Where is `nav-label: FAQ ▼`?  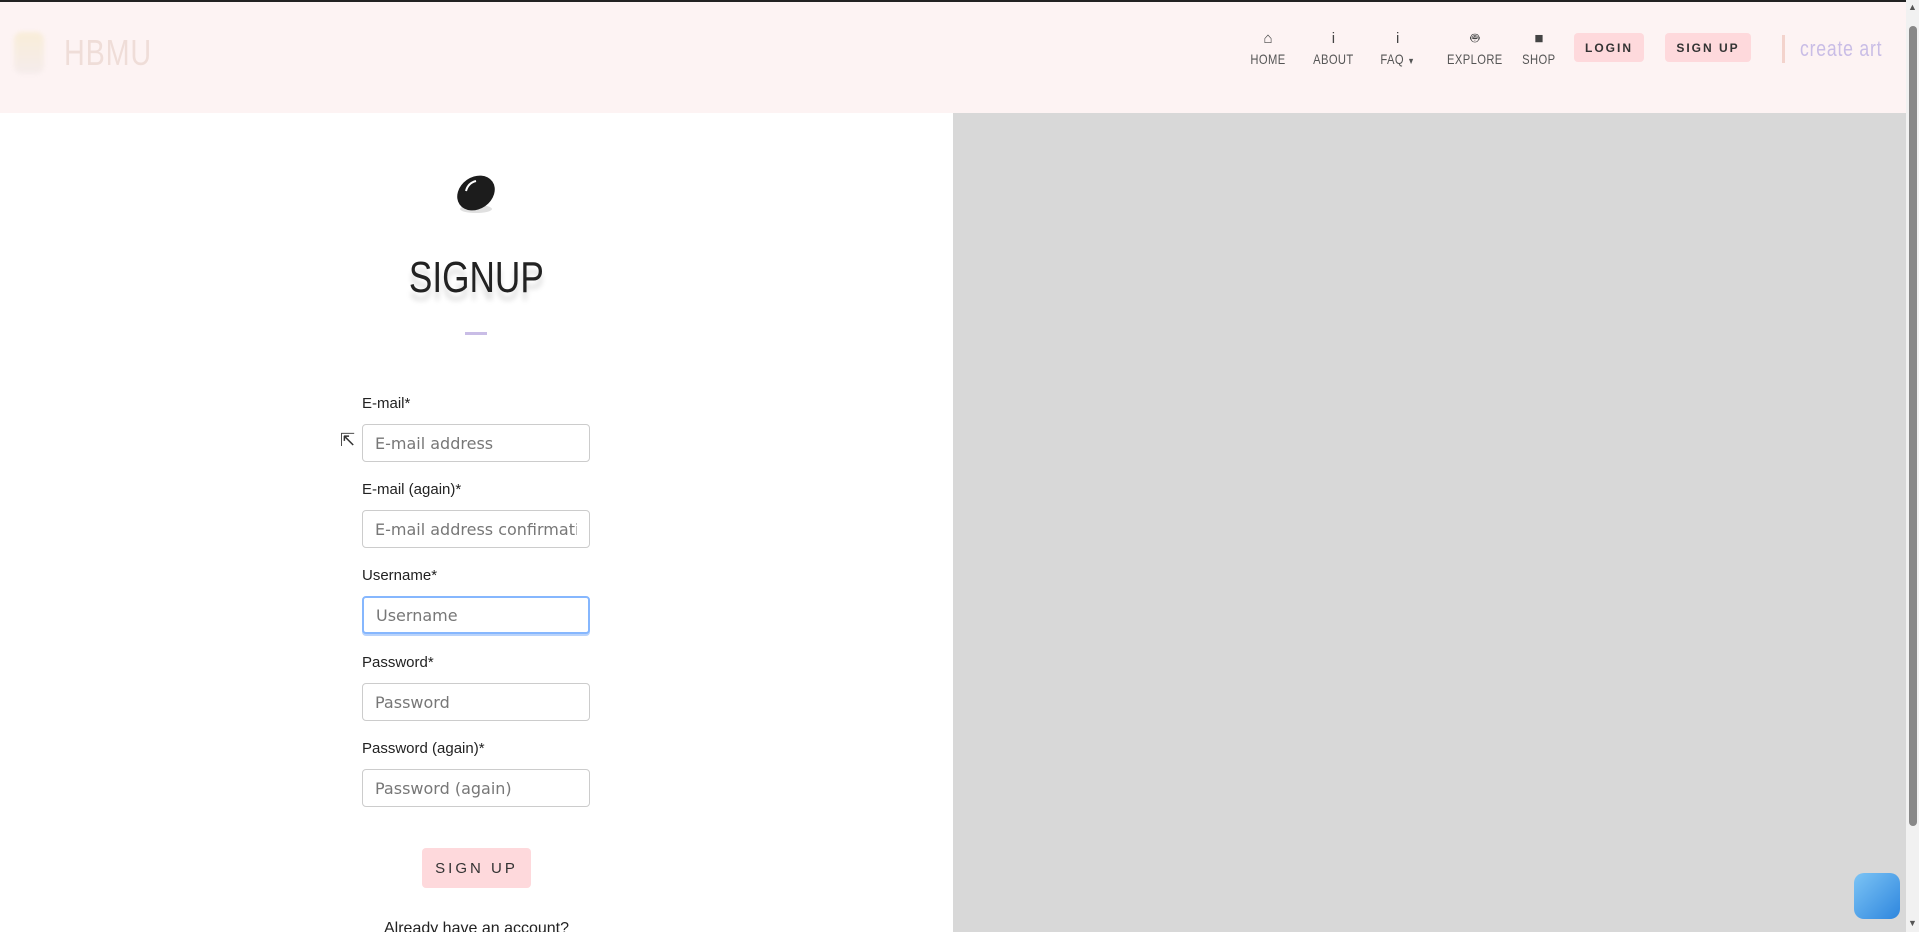 nav-label: FAQ ▼ is located at coordinates (1397, 59).